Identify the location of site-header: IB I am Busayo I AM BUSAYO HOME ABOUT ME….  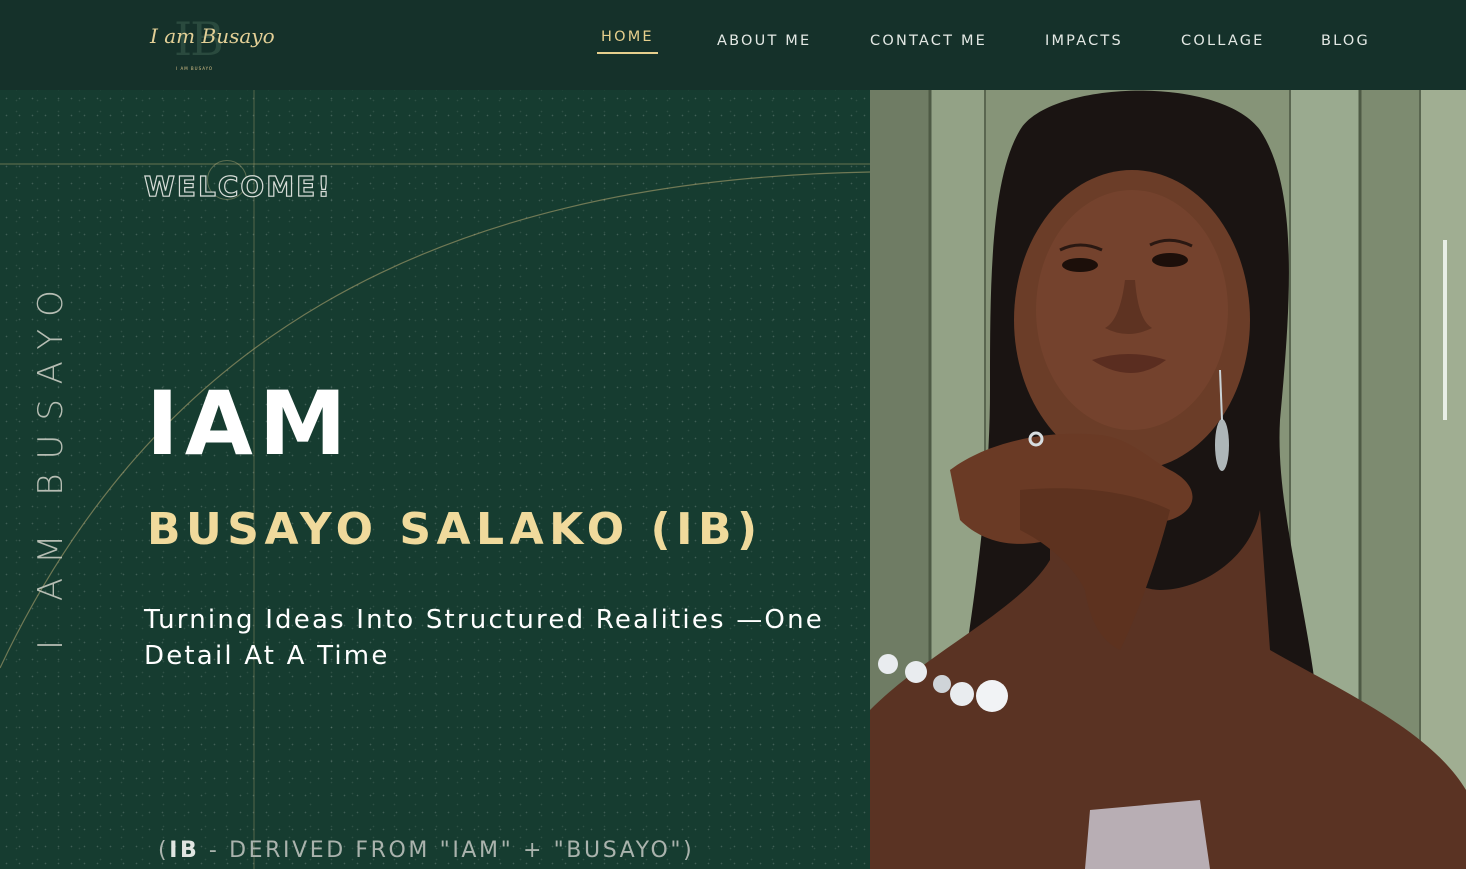
(733, 45).